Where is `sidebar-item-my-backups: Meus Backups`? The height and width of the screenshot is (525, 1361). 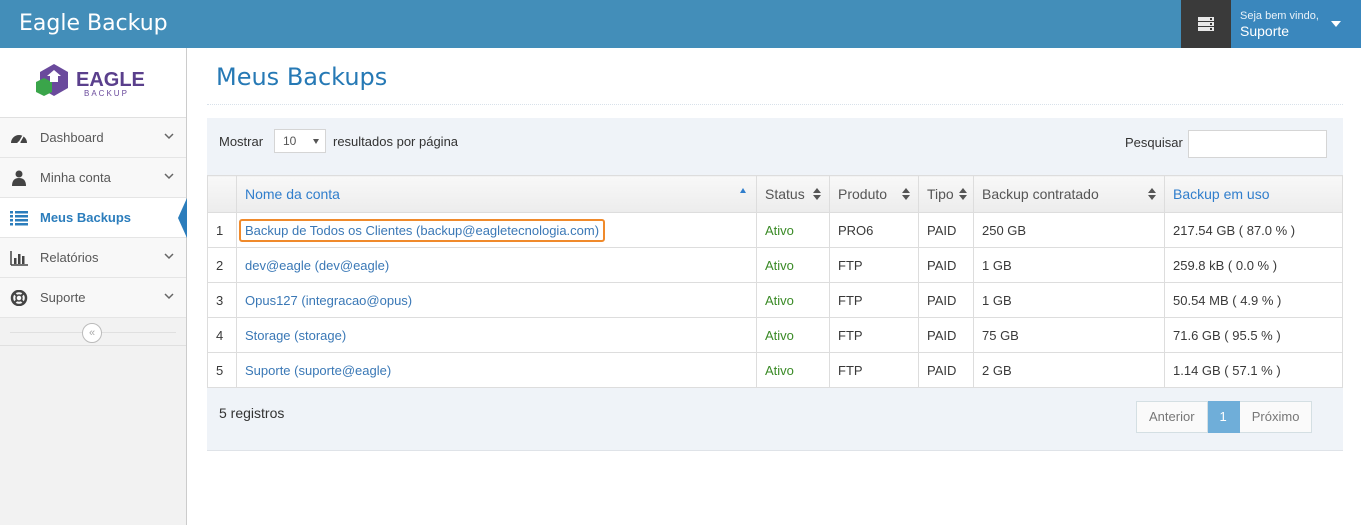
sidebar-item-my-backups: Meus Backups is located at coordinates (93, 218).